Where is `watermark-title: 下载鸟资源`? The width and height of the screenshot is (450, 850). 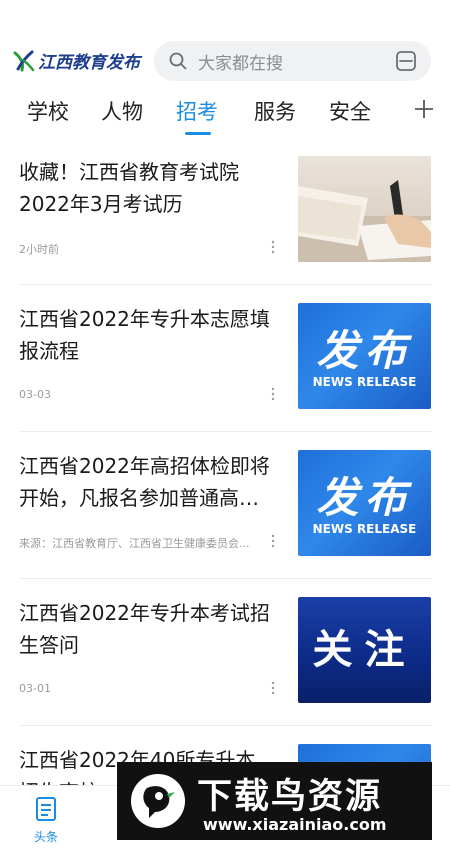 watermark-title: 下载鸟资源 is located at coordinates (290, 797).